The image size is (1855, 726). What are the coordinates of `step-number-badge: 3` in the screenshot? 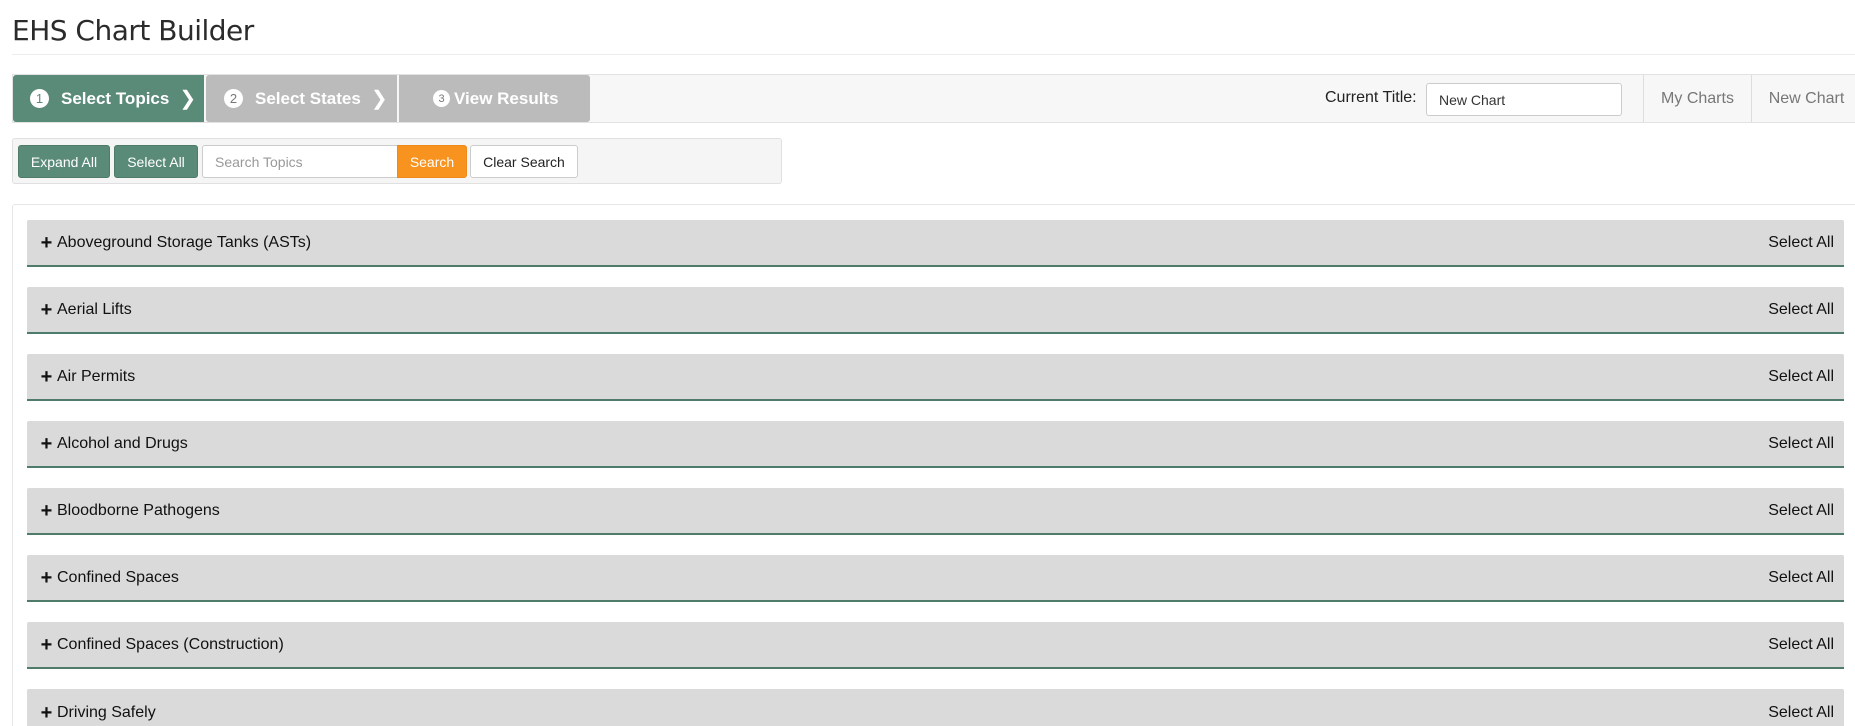 It's located at (441, 98).